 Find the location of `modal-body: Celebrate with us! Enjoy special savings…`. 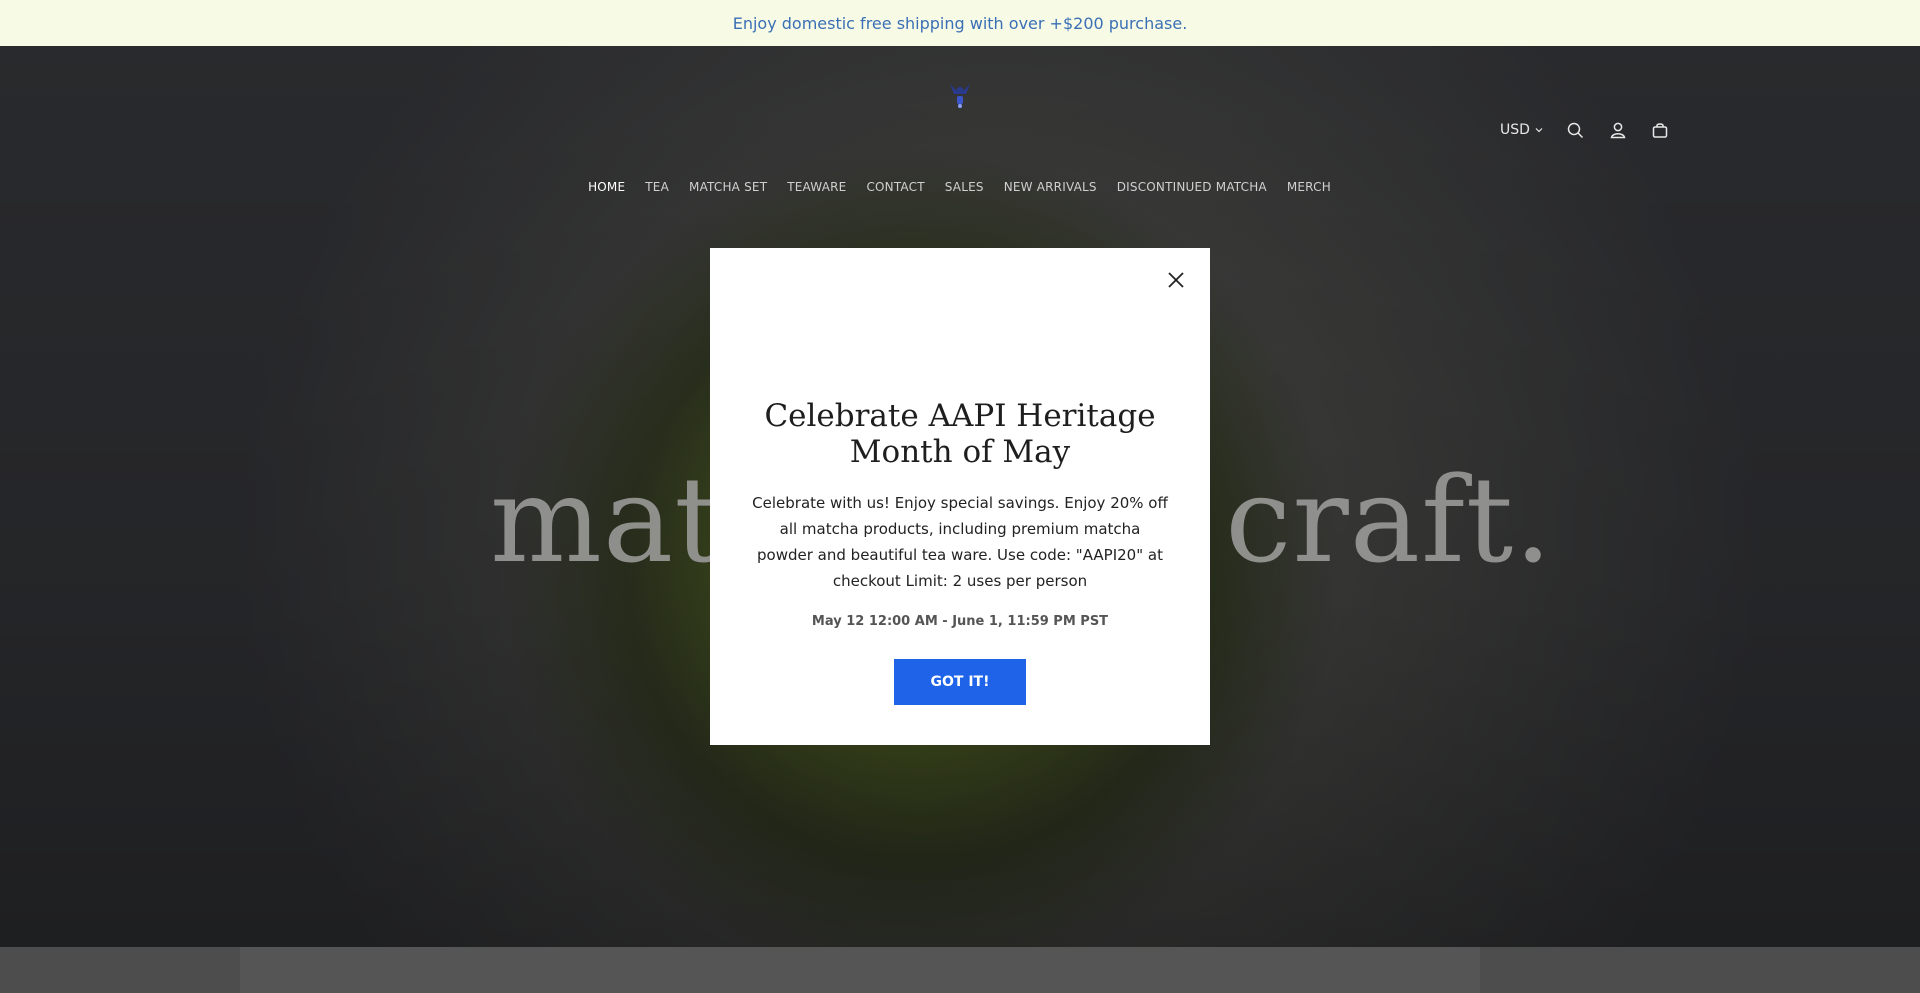

modal-body: Celebrate with us! Enjoy special savings… is located at coordinates (960, 542).